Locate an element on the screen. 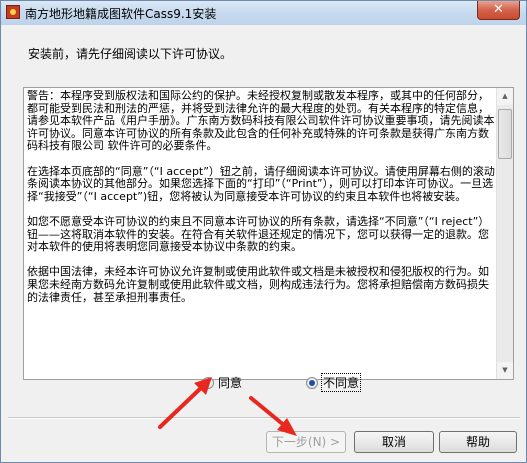  app-icon is located at coordinates (13, 12).